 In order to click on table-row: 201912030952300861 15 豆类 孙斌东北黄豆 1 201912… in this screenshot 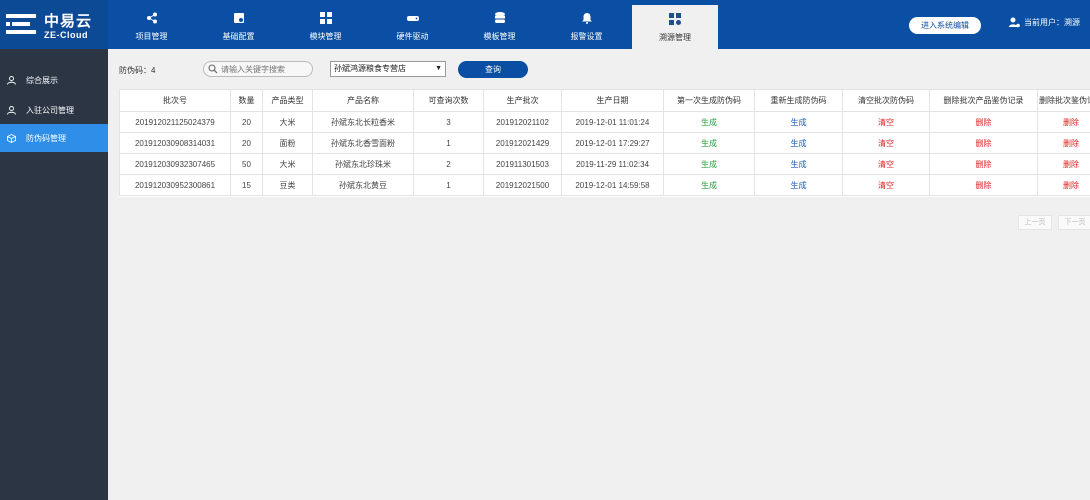, I will do `click(604, 185)`.